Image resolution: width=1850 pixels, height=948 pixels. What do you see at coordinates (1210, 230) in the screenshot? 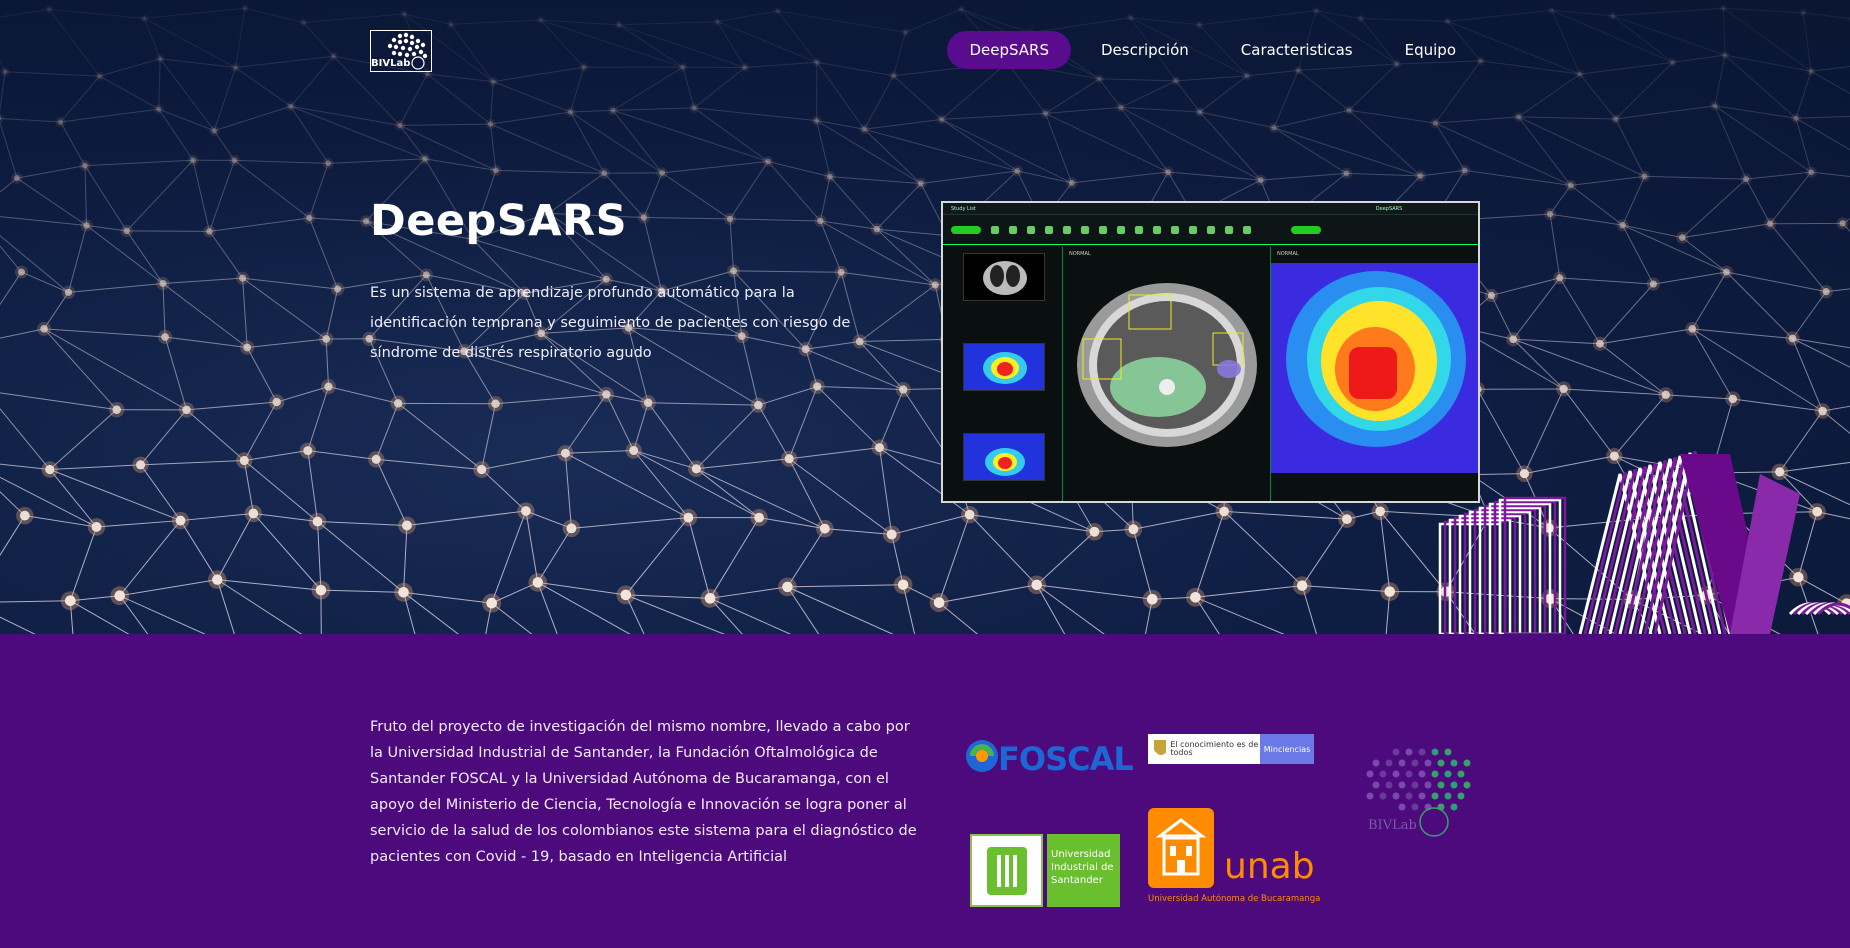
I see `app-toolbar` at bounding box center [1210, 230].